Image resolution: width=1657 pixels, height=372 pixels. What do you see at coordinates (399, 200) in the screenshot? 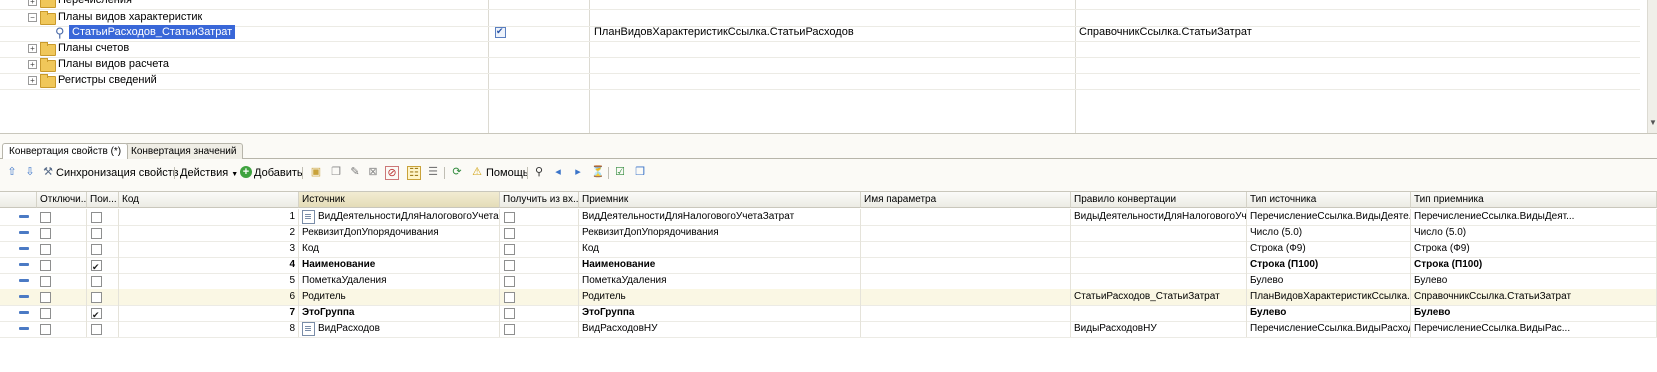
I see `header-source: Источник` at bounding box center [399, 200].